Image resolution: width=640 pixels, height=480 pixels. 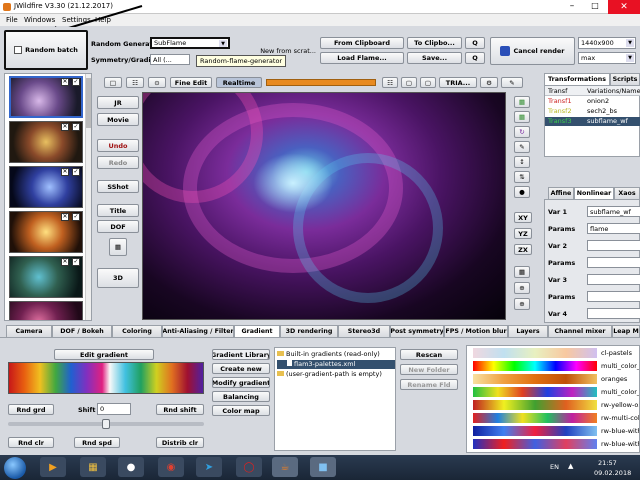 What do you see at coordinates (522, 192) in the screenshot?
I see `edit-tool-7: ●` at bounding box center [522, 192].